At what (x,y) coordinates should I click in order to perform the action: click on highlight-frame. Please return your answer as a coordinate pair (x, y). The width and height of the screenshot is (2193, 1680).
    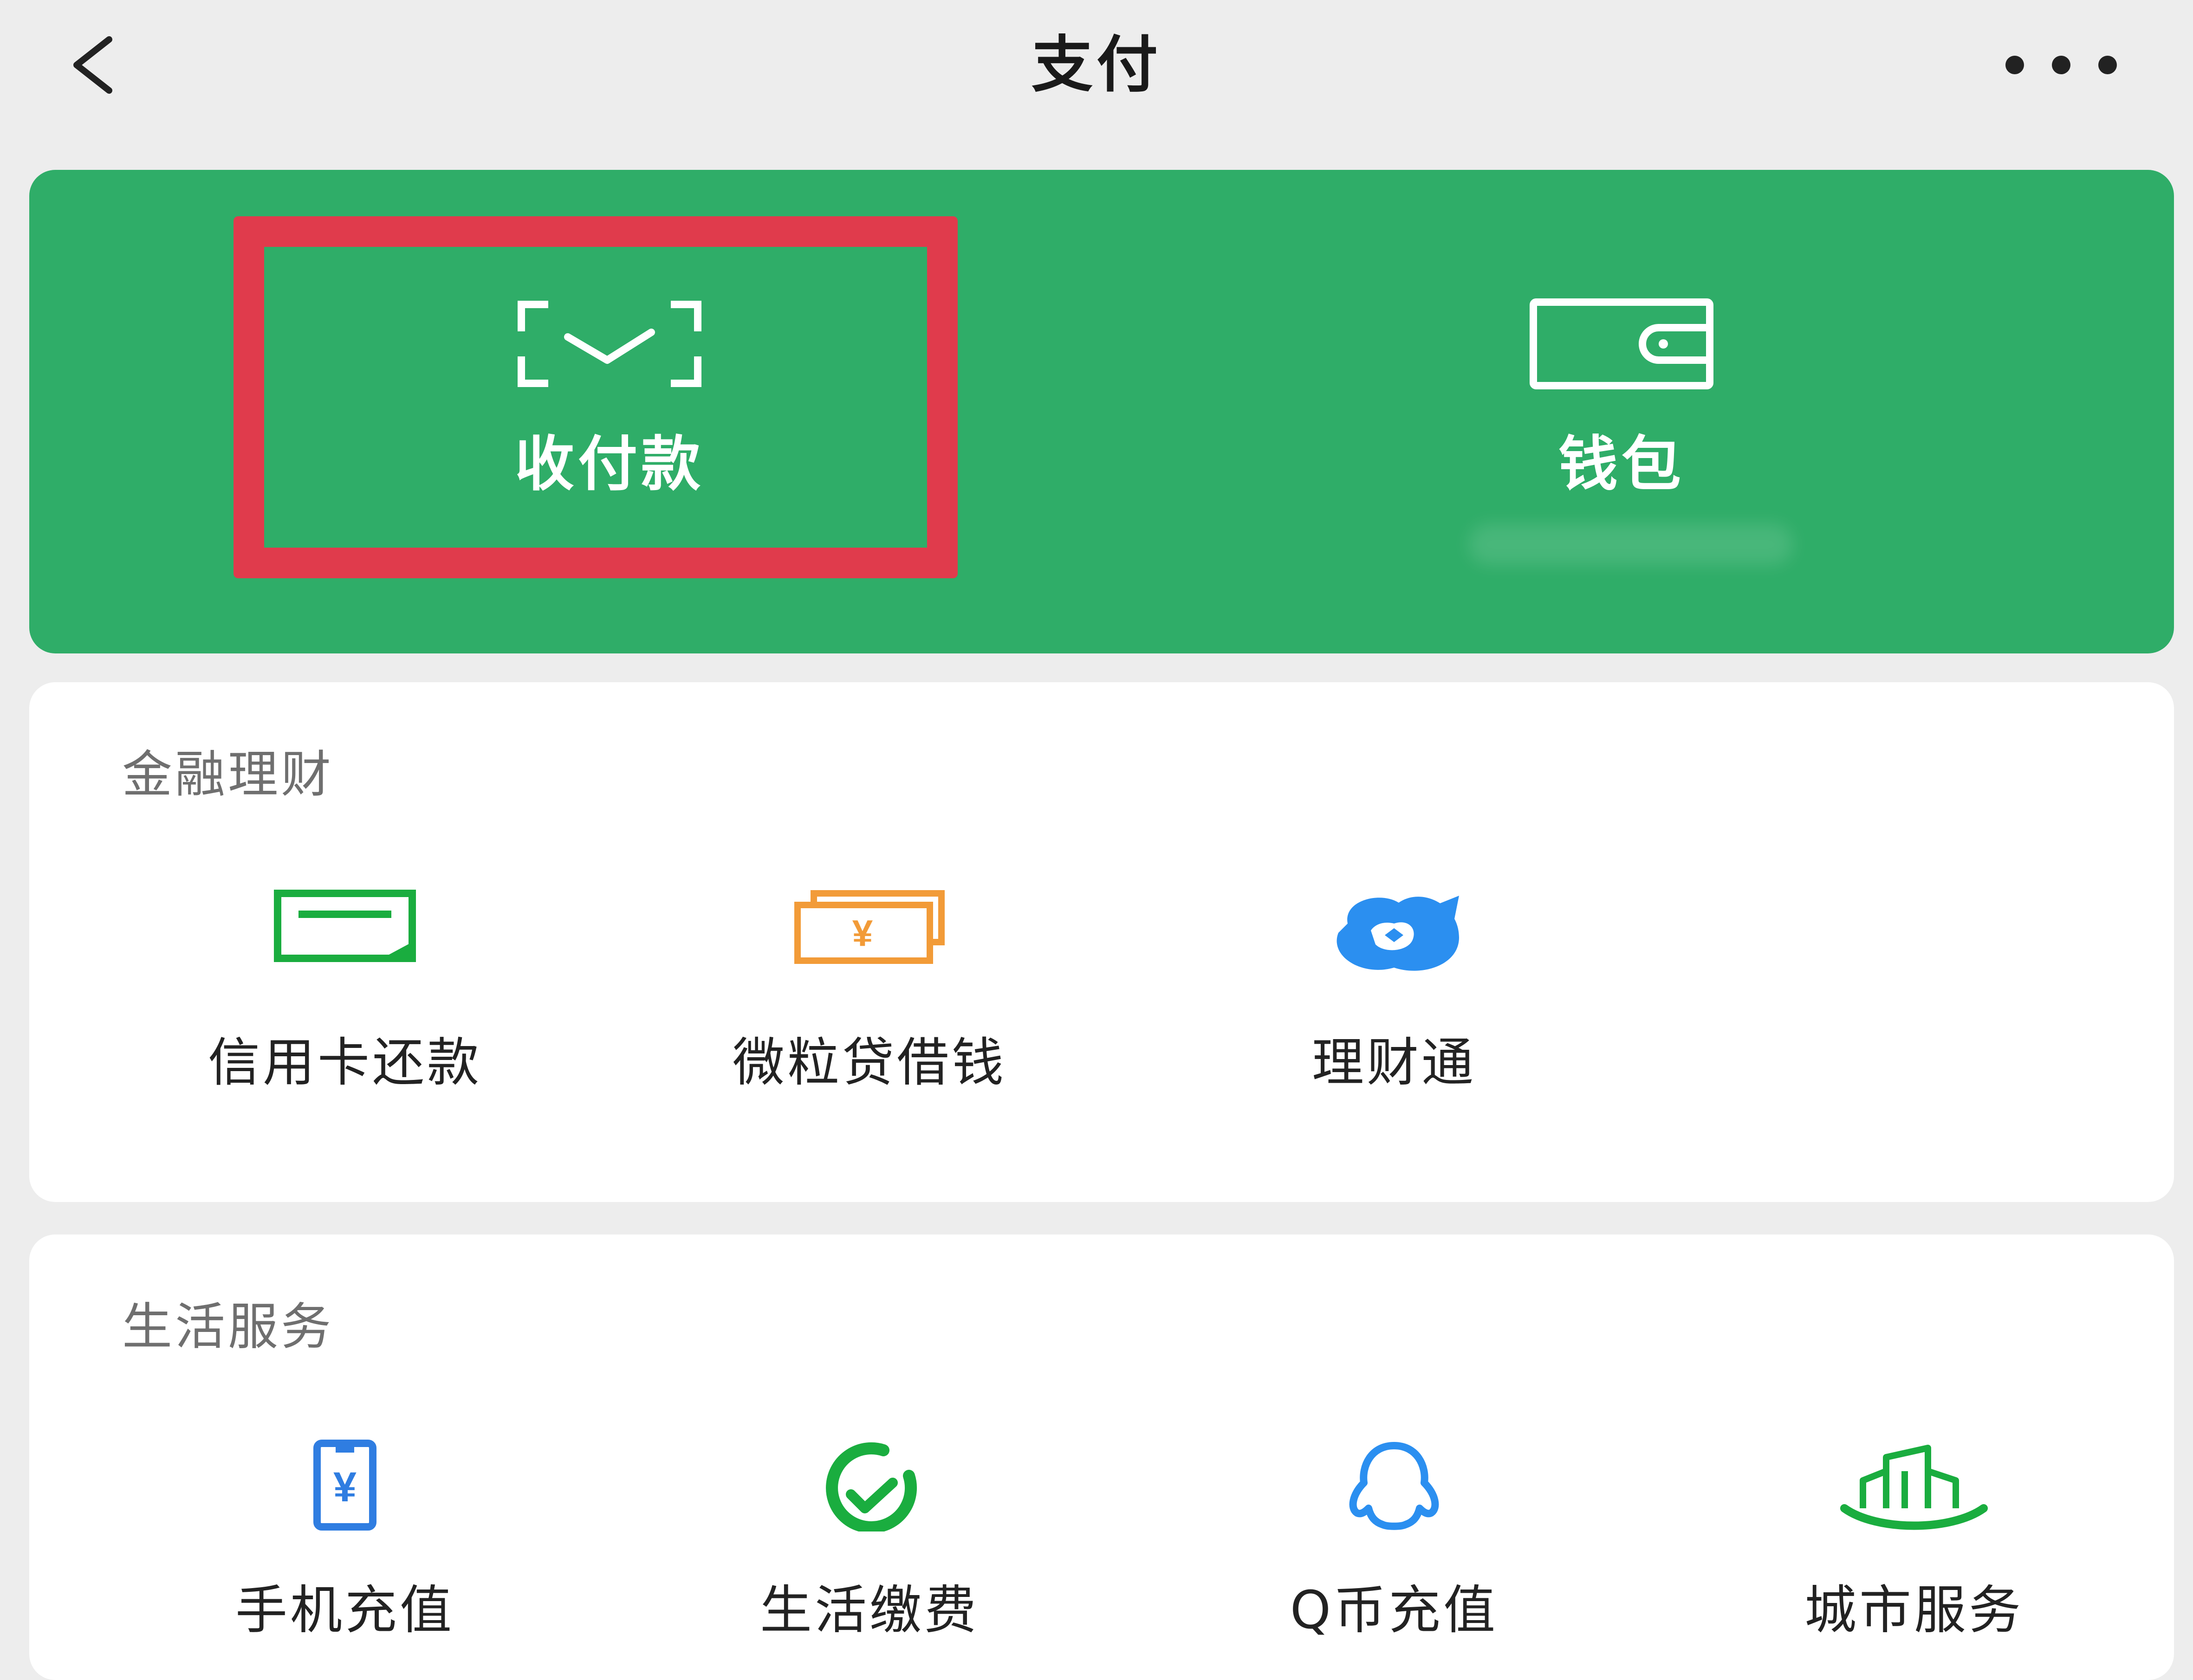
    Looking at the image, I should click on (596, 397).